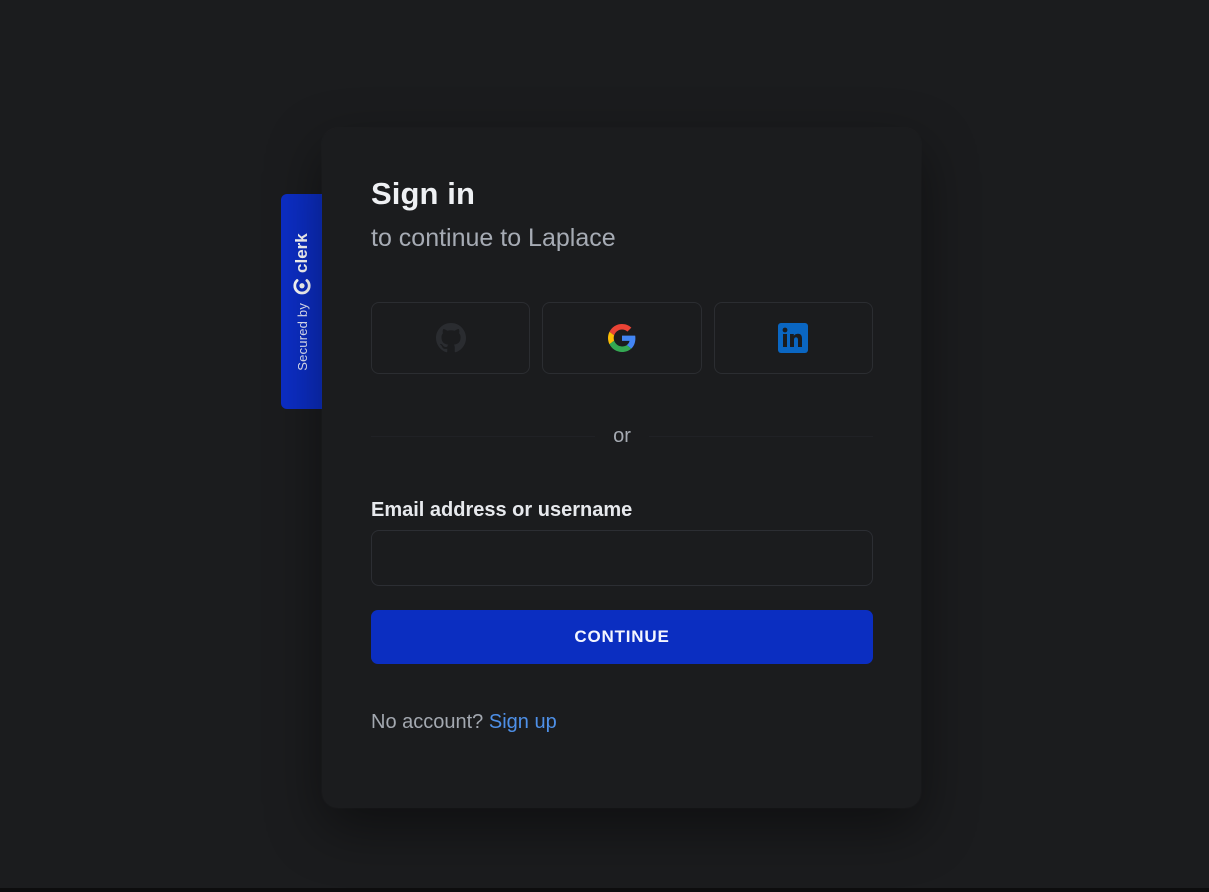  What do you see at coordinates (622, 558) in the screenshot?
I see `email-field` at bounding box center [622, 558].